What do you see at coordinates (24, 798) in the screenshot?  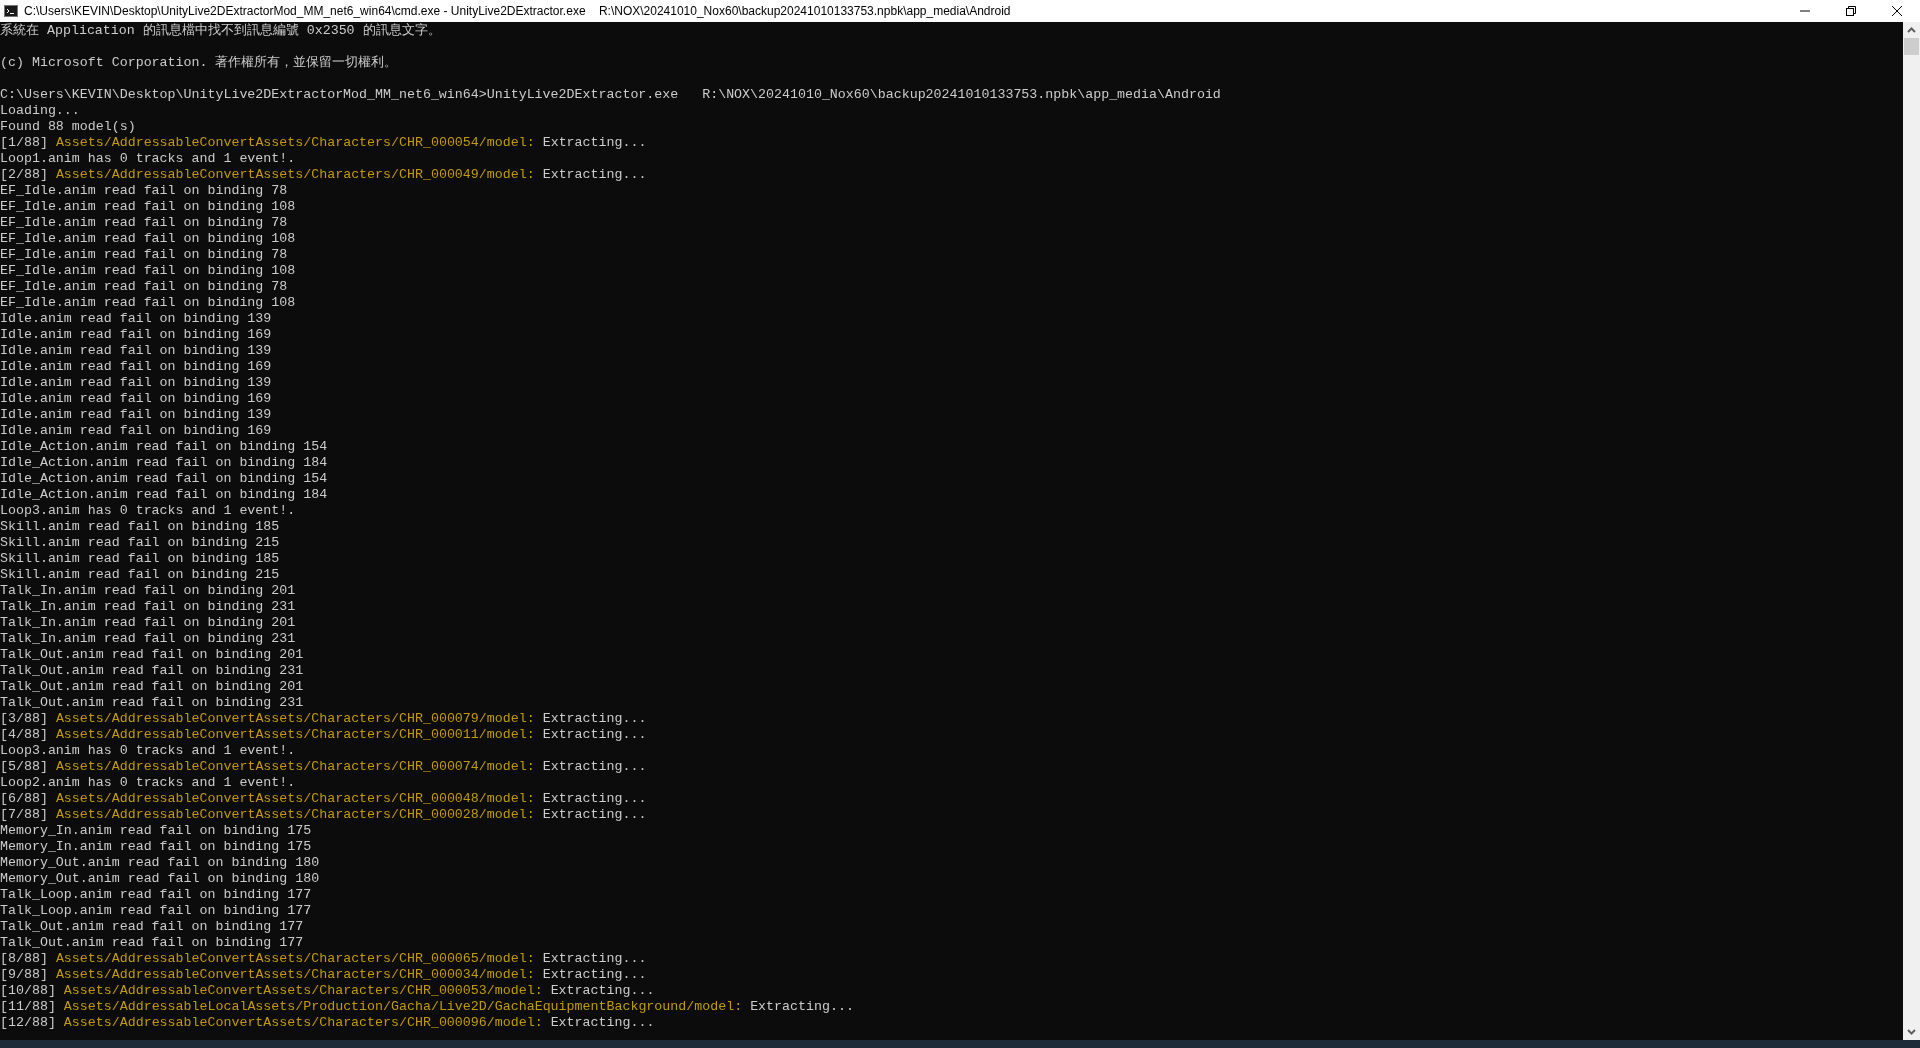 I see `progress-counter: [6/88]` at bounding box center [24, 798].